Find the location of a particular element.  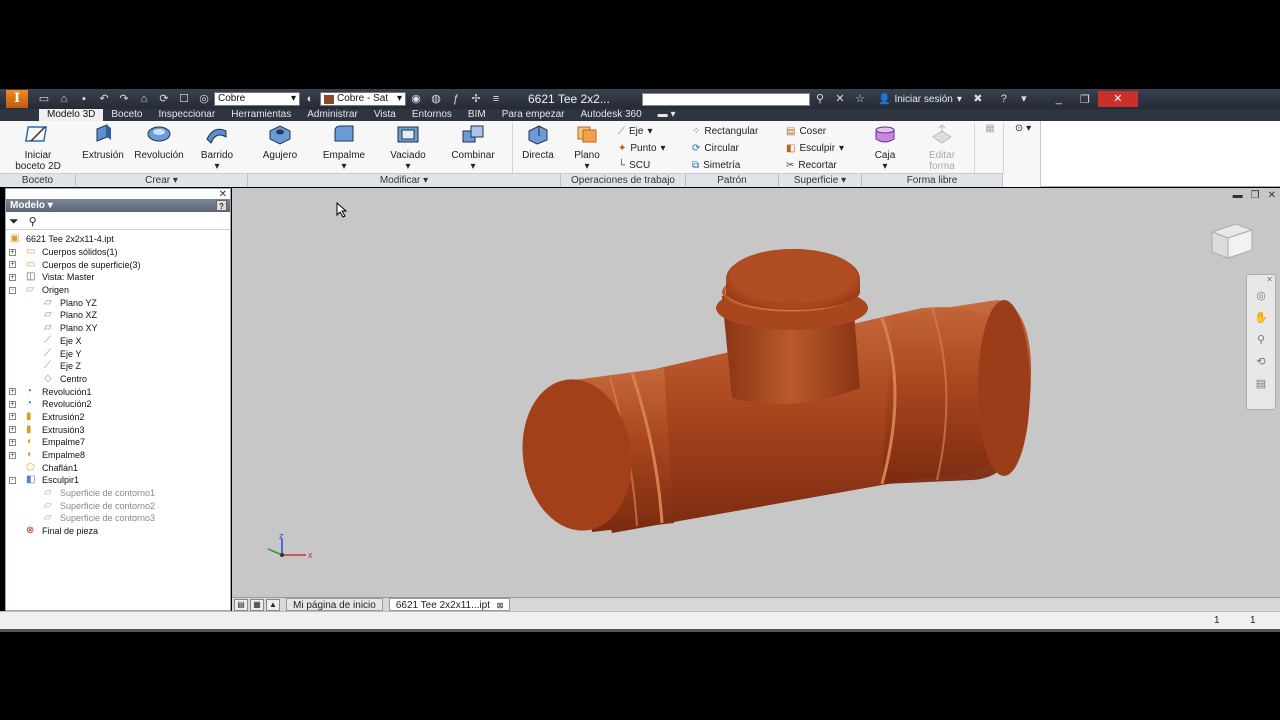

tree-node: + ◖ Empalme7 is located at coordinates (118, 442).